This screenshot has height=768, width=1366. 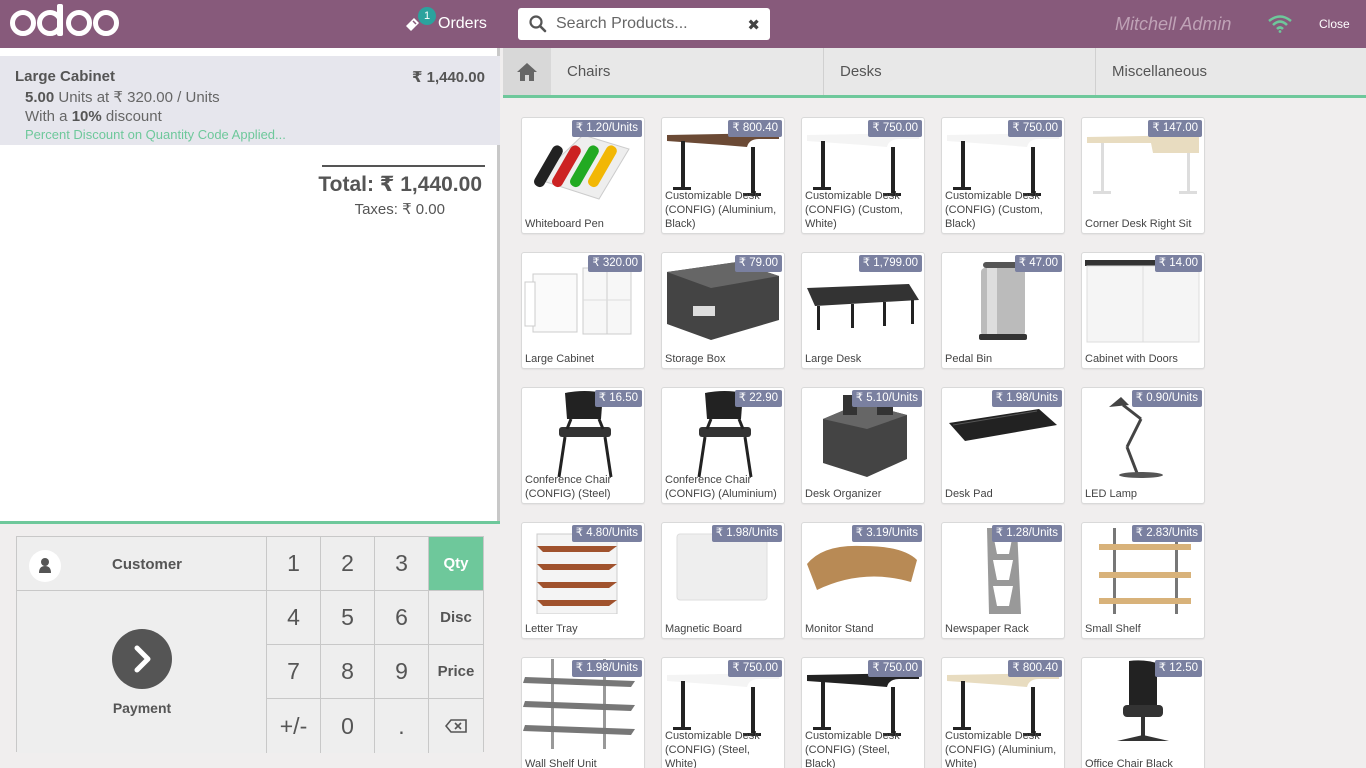 What do you see at coordinates (456, 672) in the screenshot?
I see `price-mode-button: Price` at bounding box center [456, 672].